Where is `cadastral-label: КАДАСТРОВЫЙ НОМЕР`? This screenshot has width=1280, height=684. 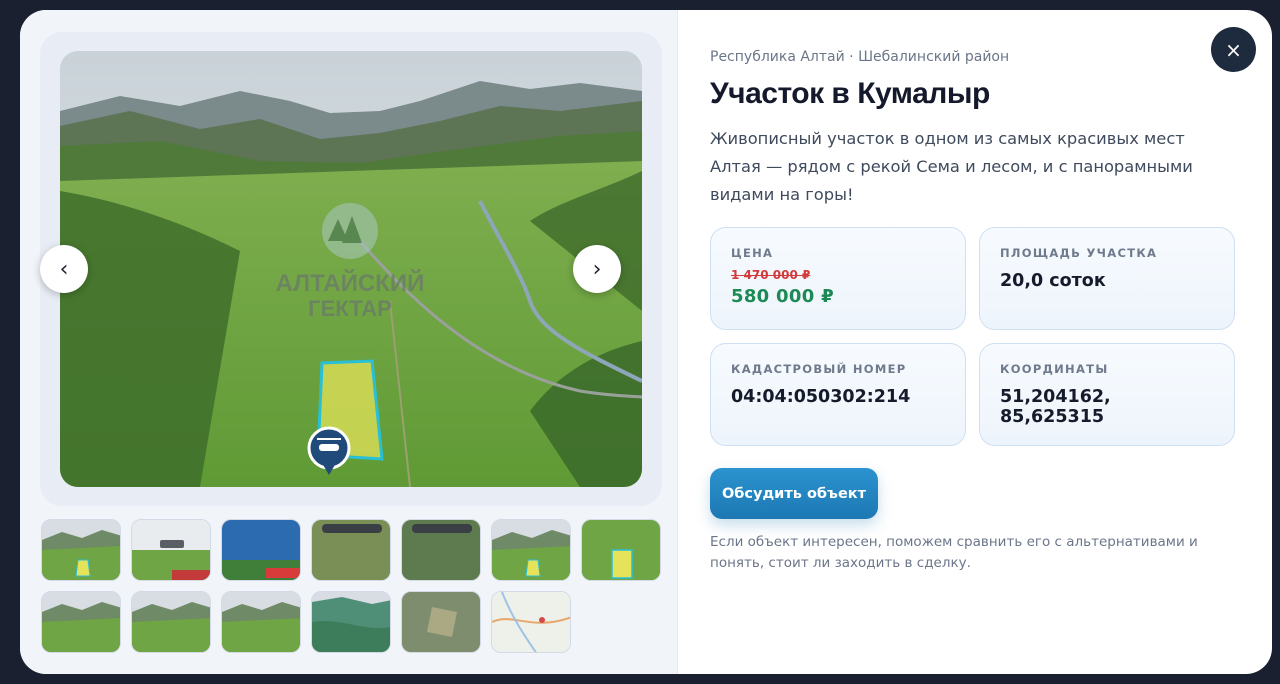
cadastral-label: КАДАСТРОВЫЙ НОМЕР is located at coordinates (819, 369).